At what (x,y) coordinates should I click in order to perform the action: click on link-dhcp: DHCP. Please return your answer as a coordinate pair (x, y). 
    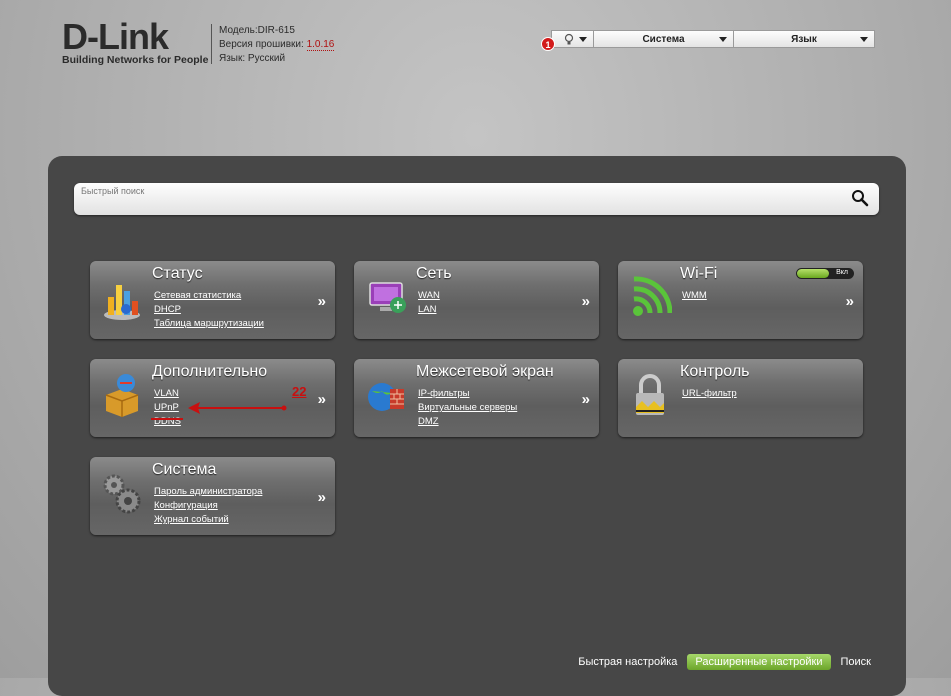
    Looking at the image, I should click on (209, 310).